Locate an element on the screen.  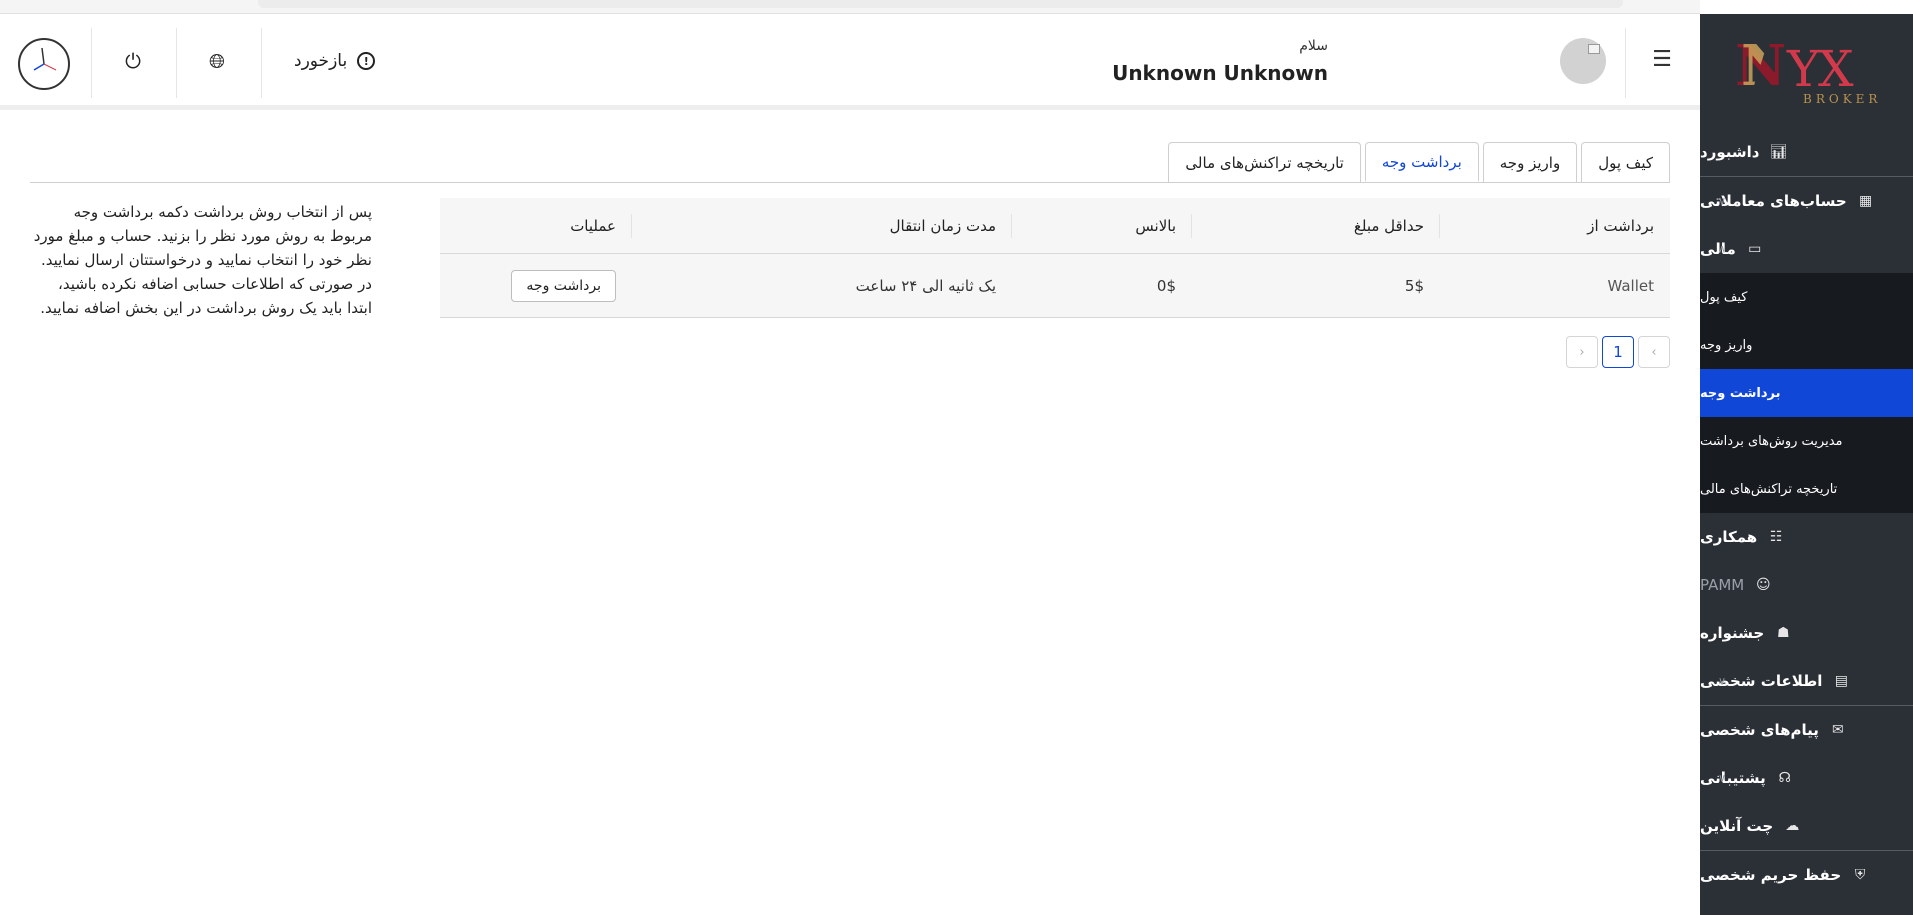
analog-clock-icon is located at coordinates (44, 64).